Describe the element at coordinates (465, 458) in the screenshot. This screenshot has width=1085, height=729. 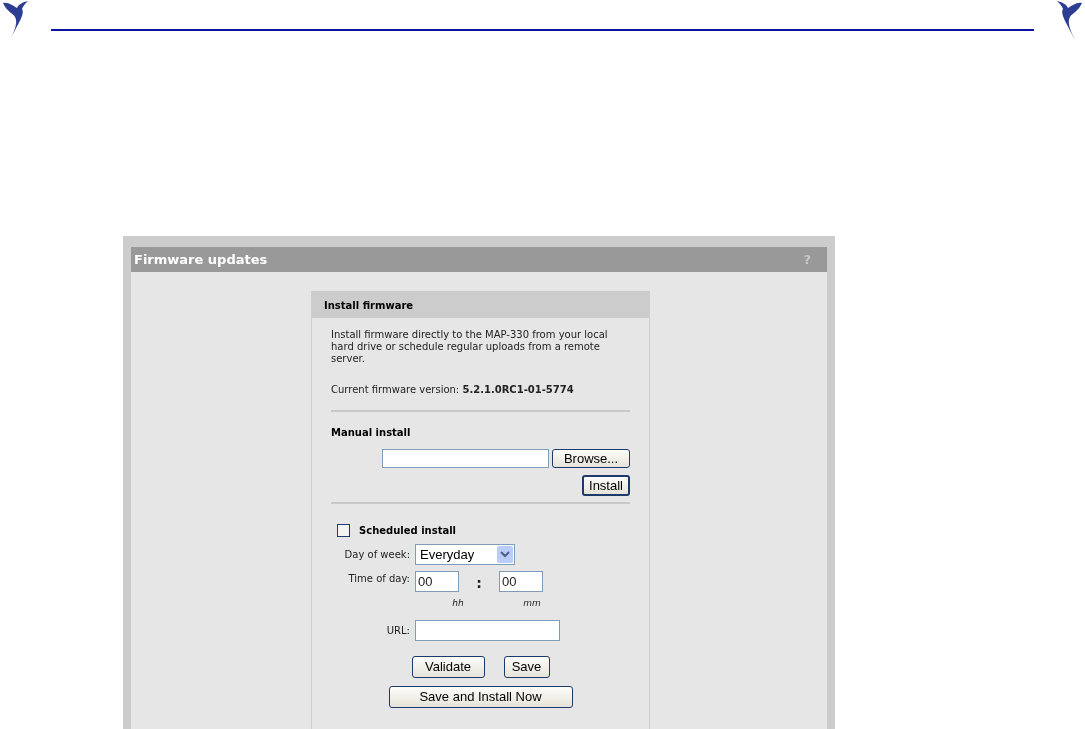
I see `file-path-field` at that location.